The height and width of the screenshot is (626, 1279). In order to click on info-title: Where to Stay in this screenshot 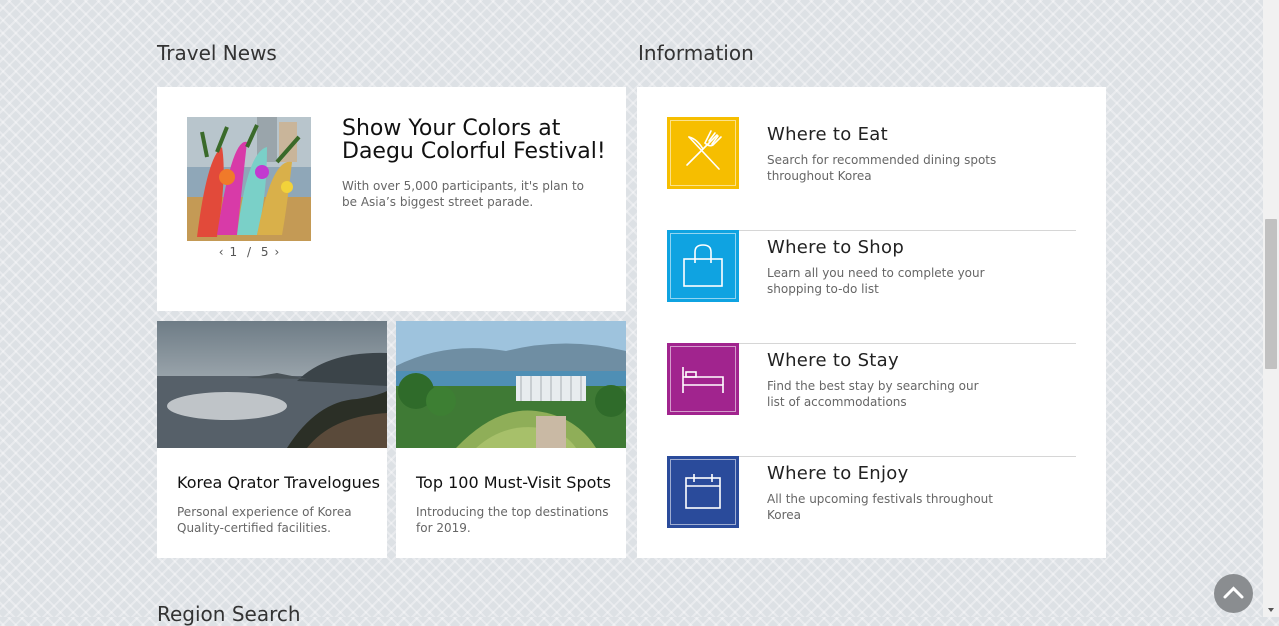, I will do `click(833, 360)`.